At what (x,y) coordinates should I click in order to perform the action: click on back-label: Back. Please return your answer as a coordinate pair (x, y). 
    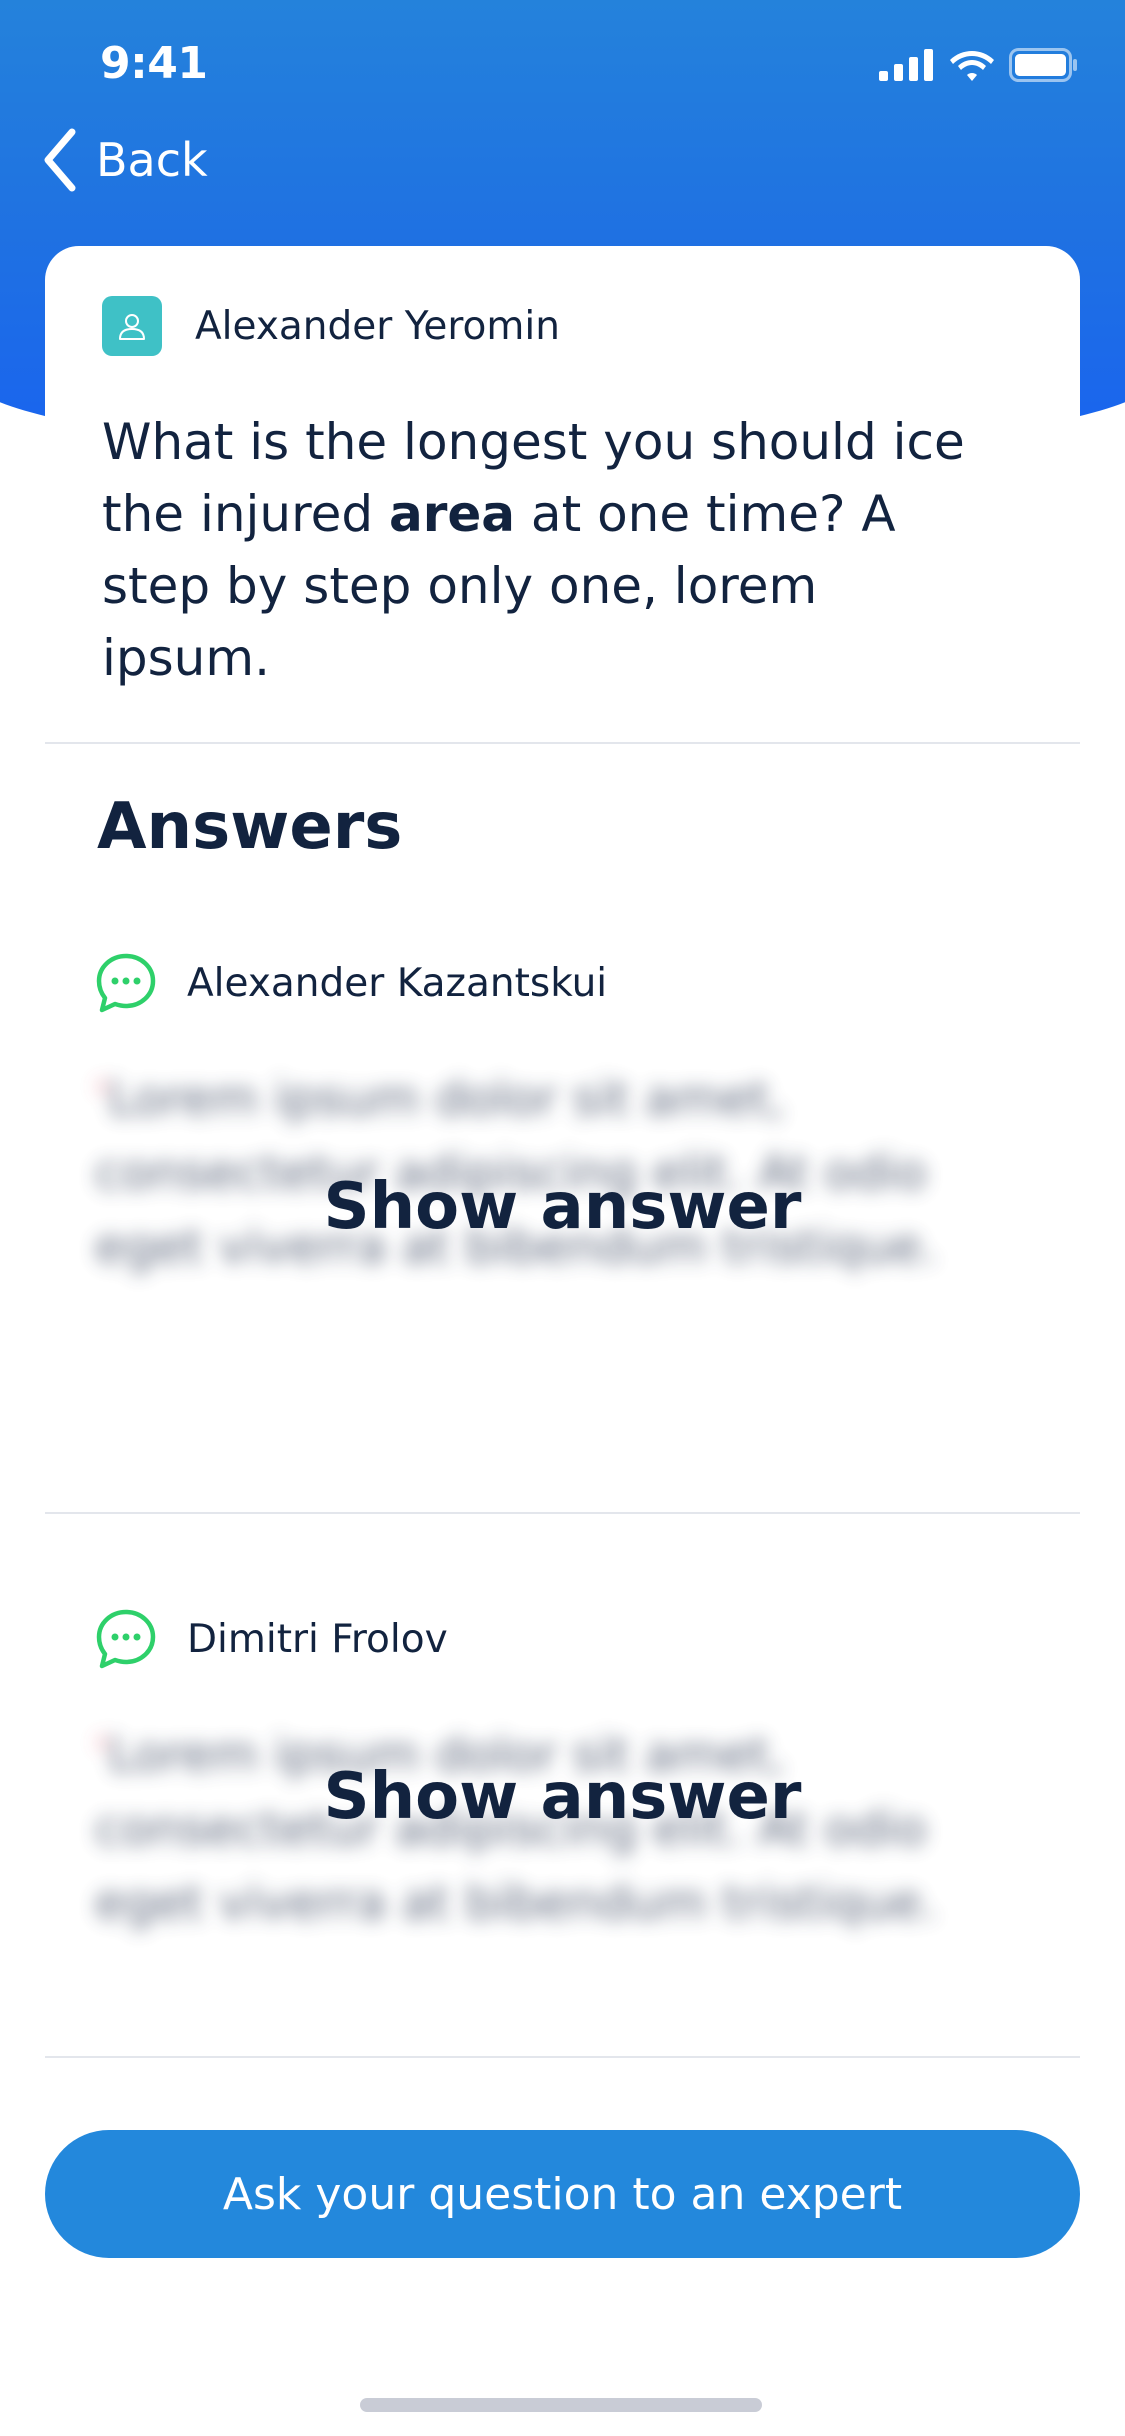
    Looking at the image, I should click on (152, 160).